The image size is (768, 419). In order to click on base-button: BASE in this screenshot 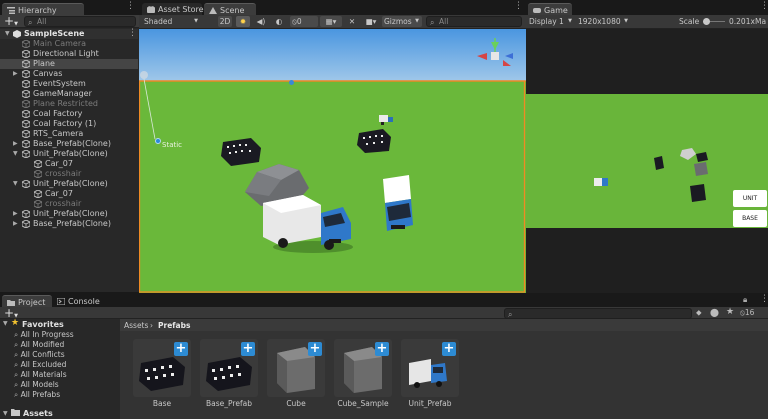, I will do `click(750, 218)`.